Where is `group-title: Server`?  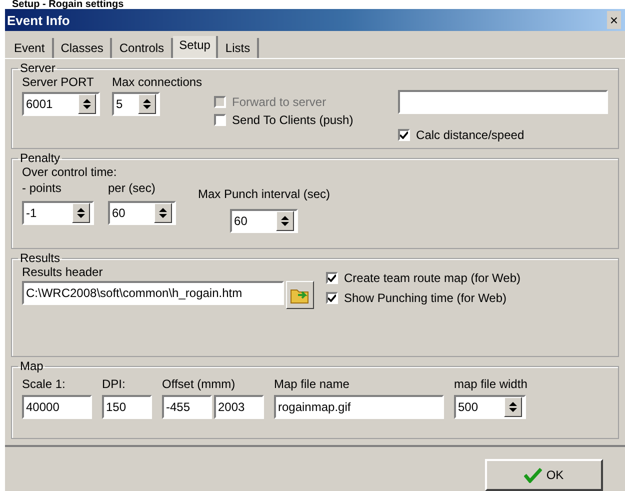
group-title: Server is located at coordinates (37, 68).